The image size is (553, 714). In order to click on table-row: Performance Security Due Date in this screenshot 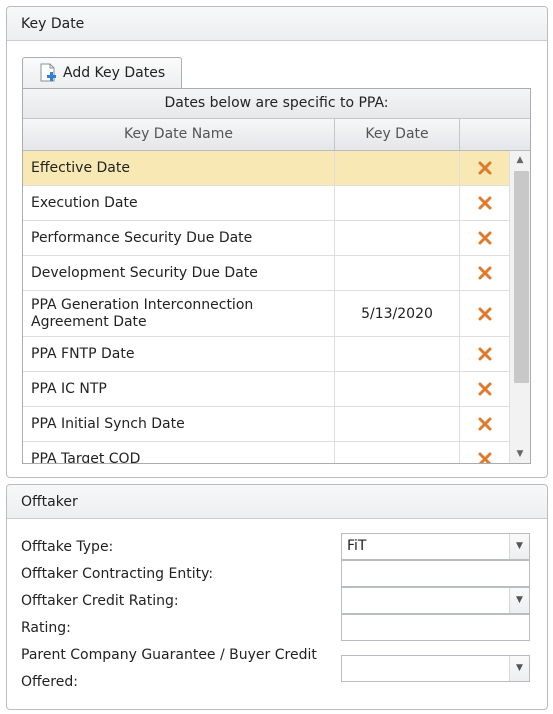, I will do `click(266, 238)`.